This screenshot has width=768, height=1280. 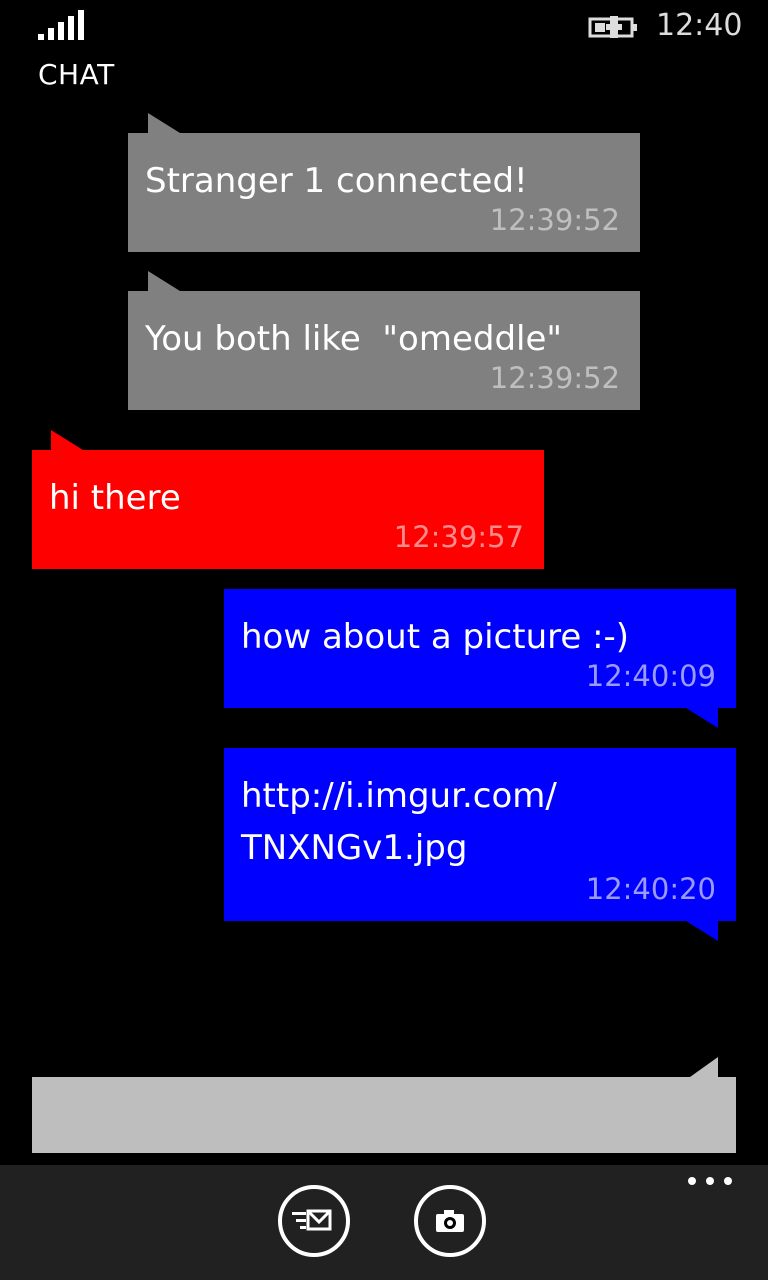 What do you see at coordinates (458, 537) in the screenshot?
I see `message-timestamp: 12:39:57` at bounding box center [458, 537].